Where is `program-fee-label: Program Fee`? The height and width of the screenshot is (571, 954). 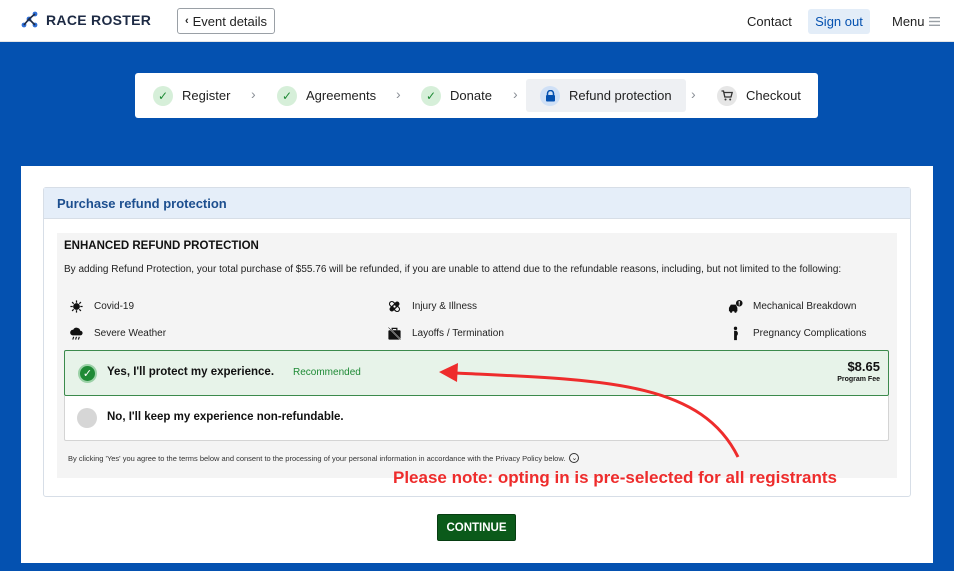
program-fee-label: Program Fee is located at coordinates (858, 379).